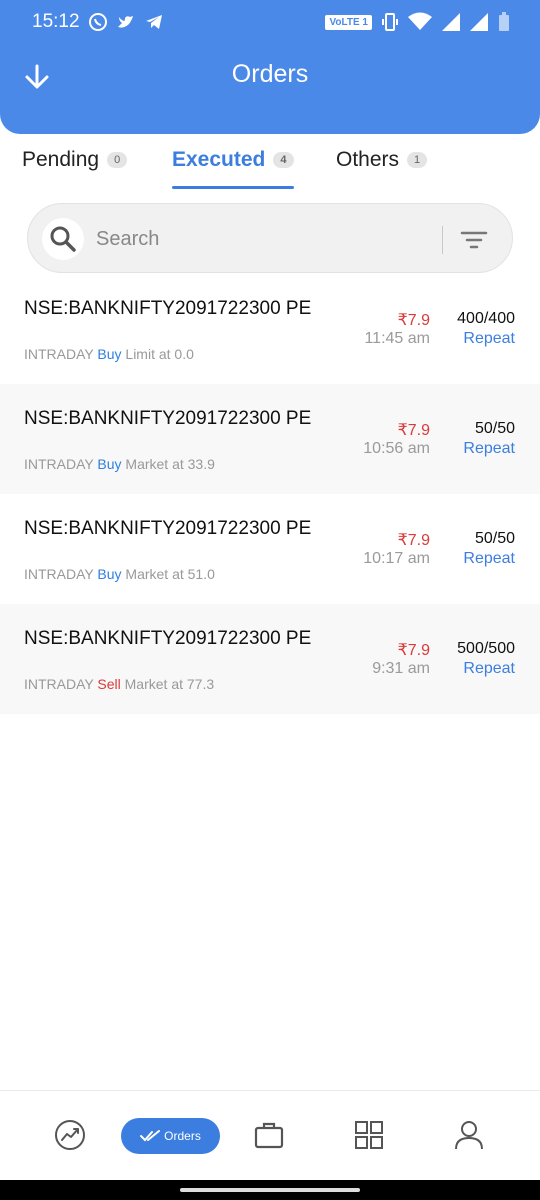 The height and width of the screenshot is (1200, 540). What do you see at coordinates (368, 159) in the screenshot?
I see `tab-label: Others` at bounding box center [368, 159].